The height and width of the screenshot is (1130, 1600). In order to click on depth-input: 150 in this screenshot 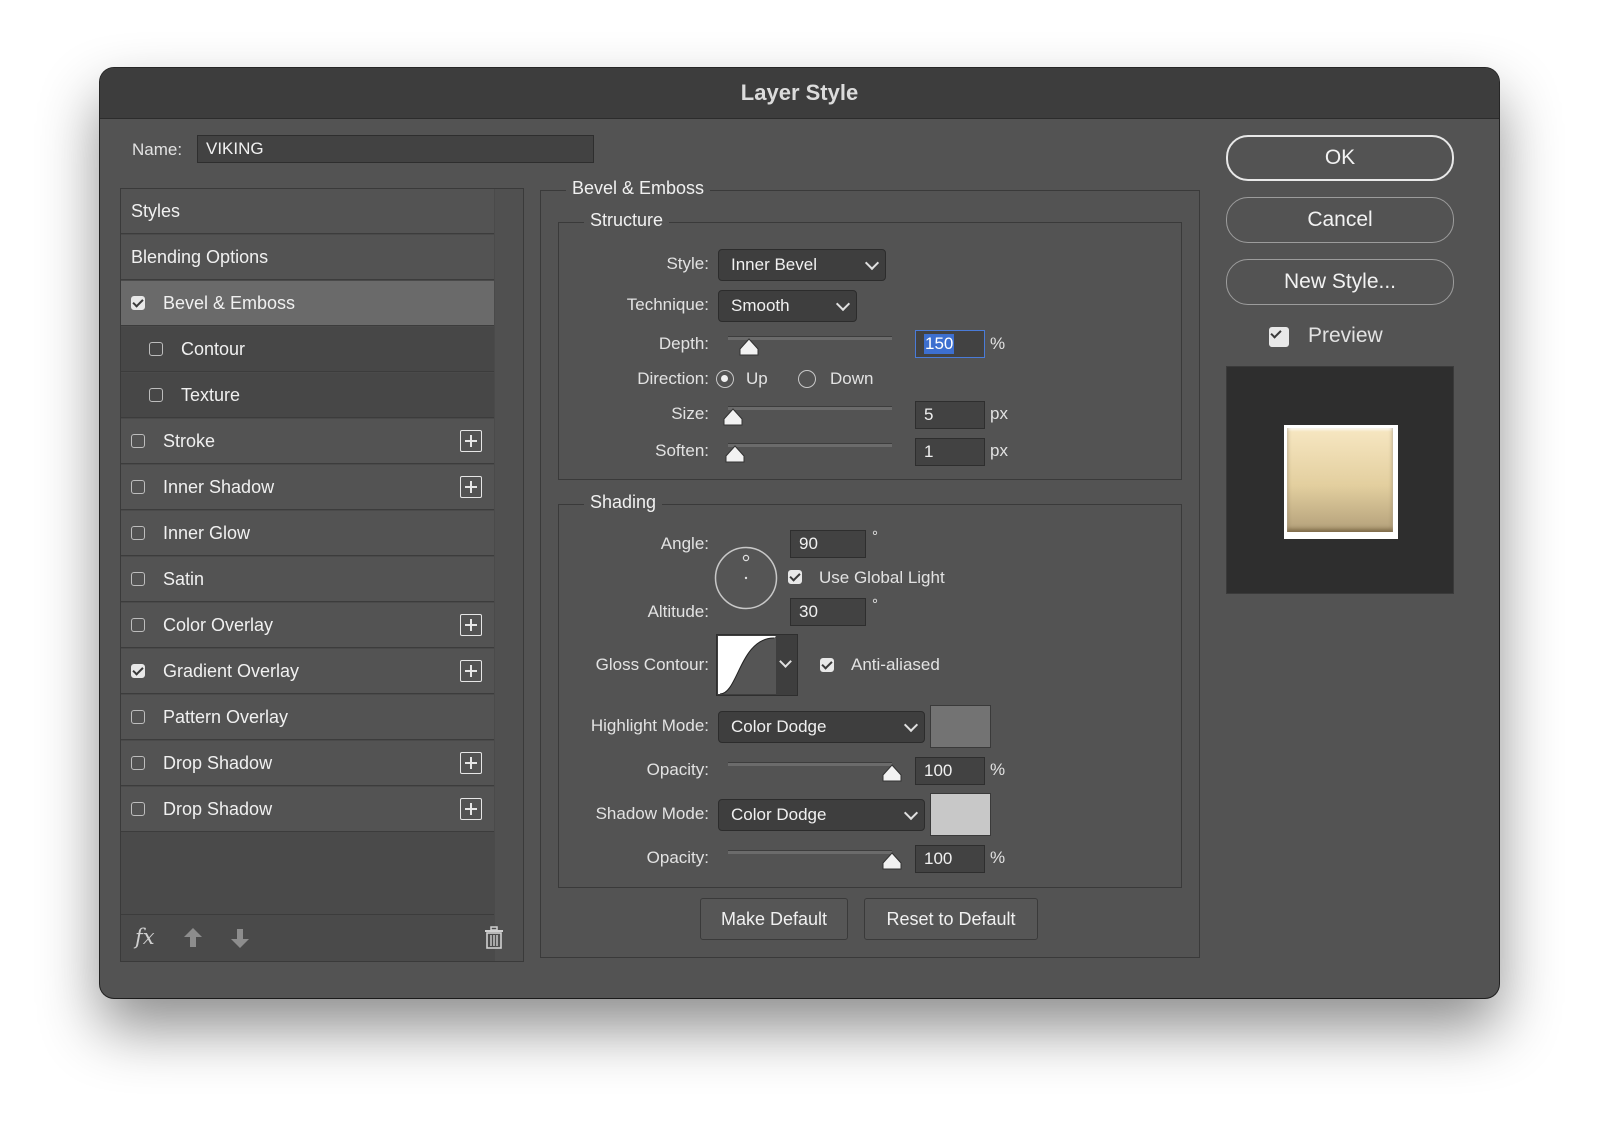, I will do `click(950, 344)`.